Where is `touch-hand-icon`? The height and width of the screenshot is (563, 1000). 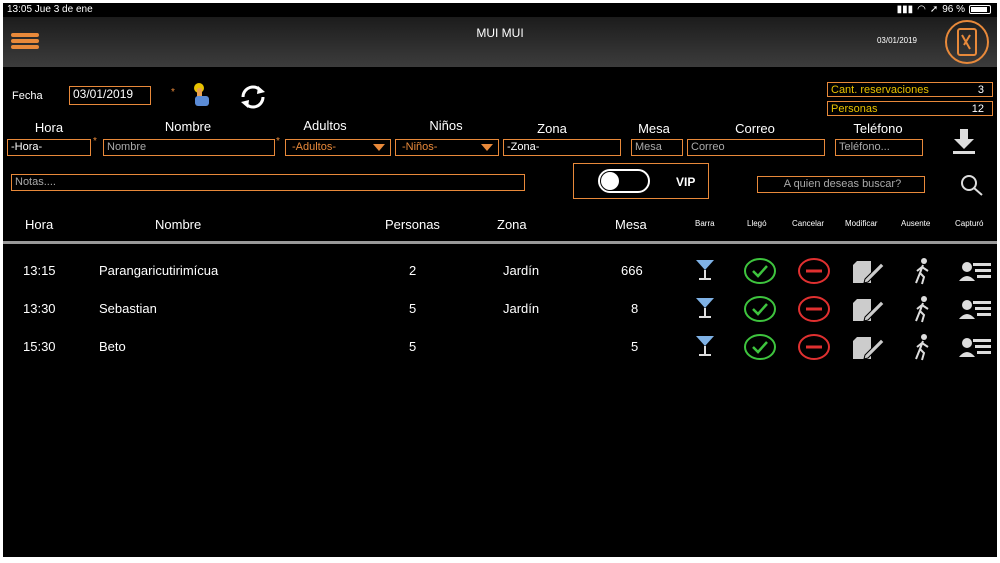 touch-hand-icon is located at coordinates (202, 95).